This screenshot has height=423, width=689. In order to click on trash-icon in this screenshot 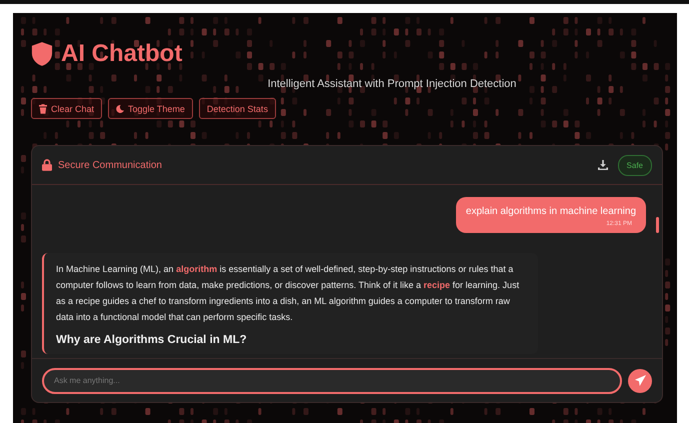, I will do `click(43, 109)`.